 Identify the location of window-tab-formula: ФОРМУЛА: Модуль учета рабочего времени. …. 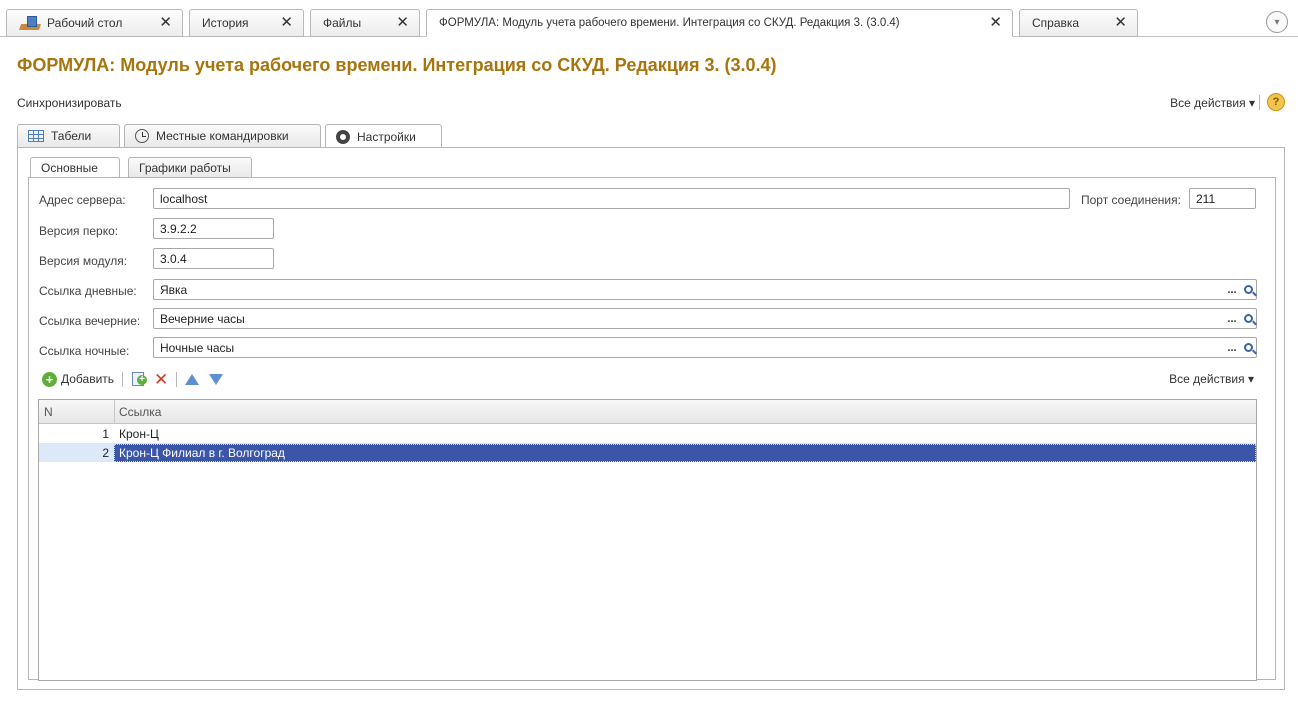
(719, 23).